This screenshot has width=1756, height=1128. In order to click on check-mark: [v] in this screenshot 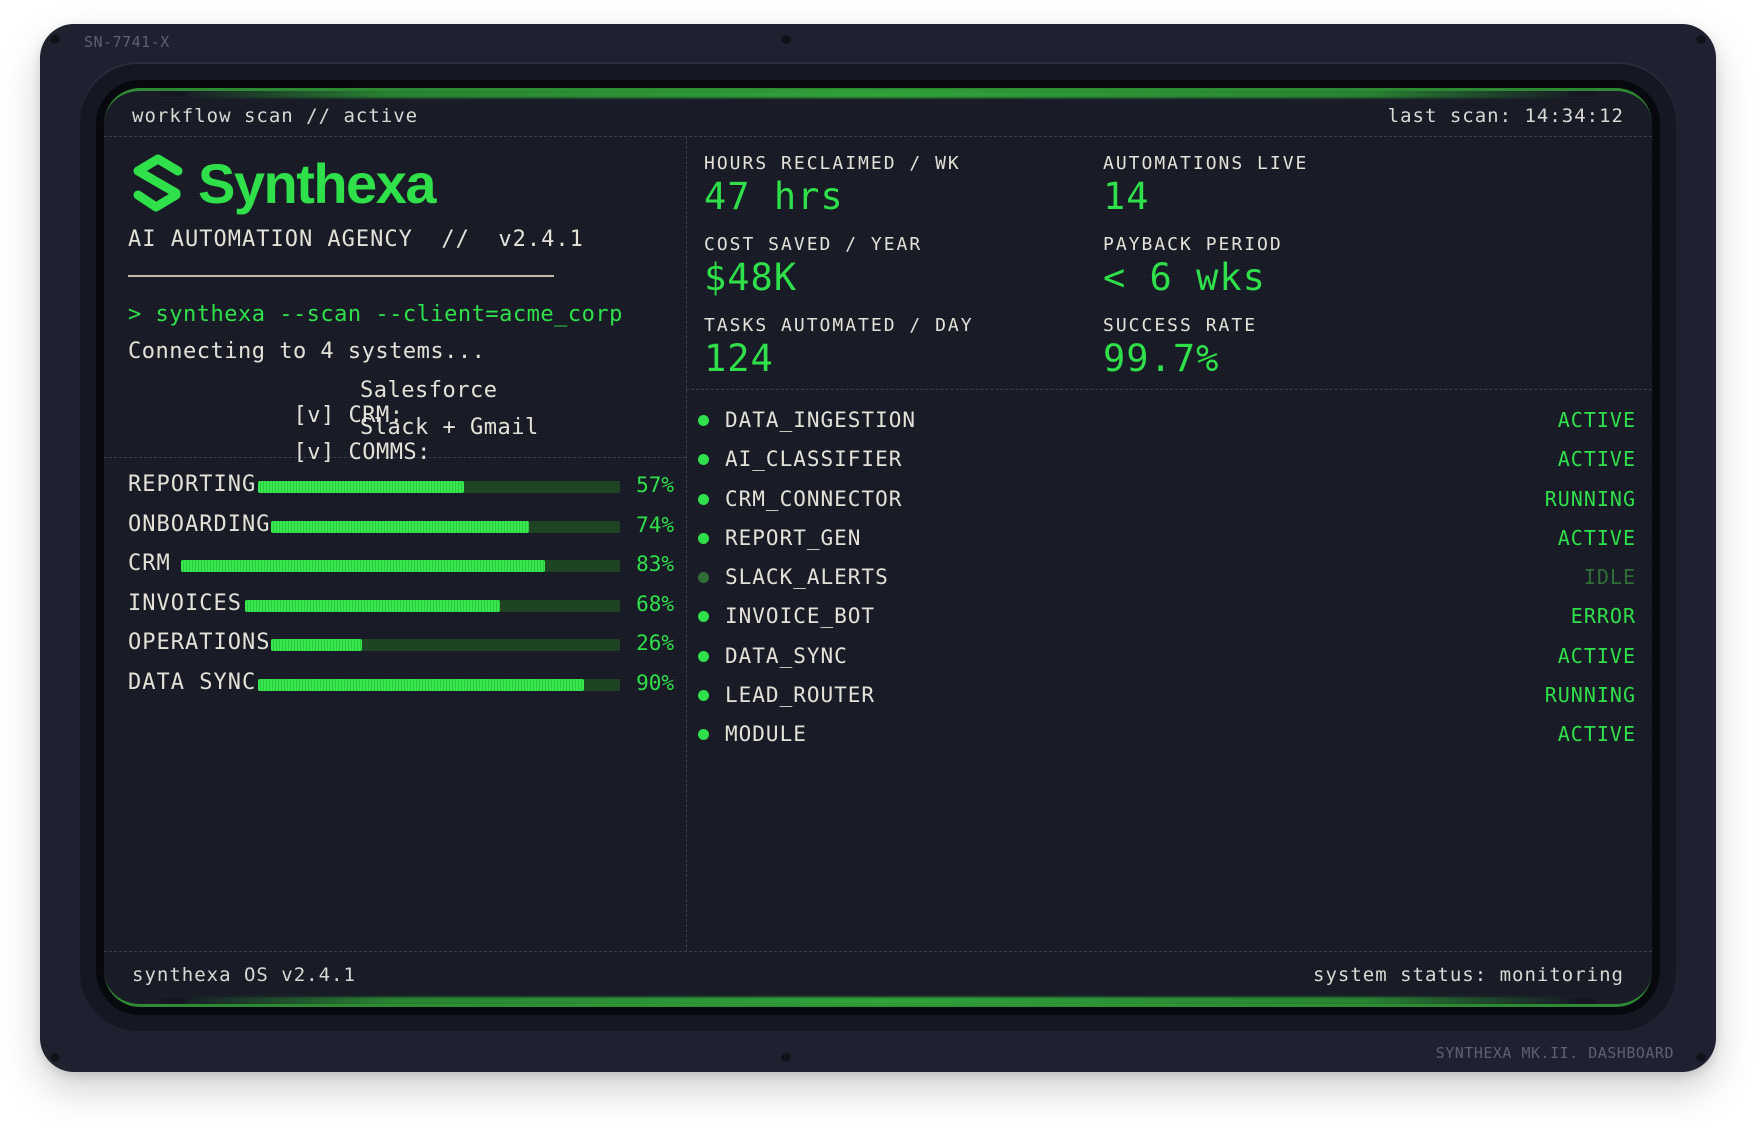, I will do `click(314, 452)`.